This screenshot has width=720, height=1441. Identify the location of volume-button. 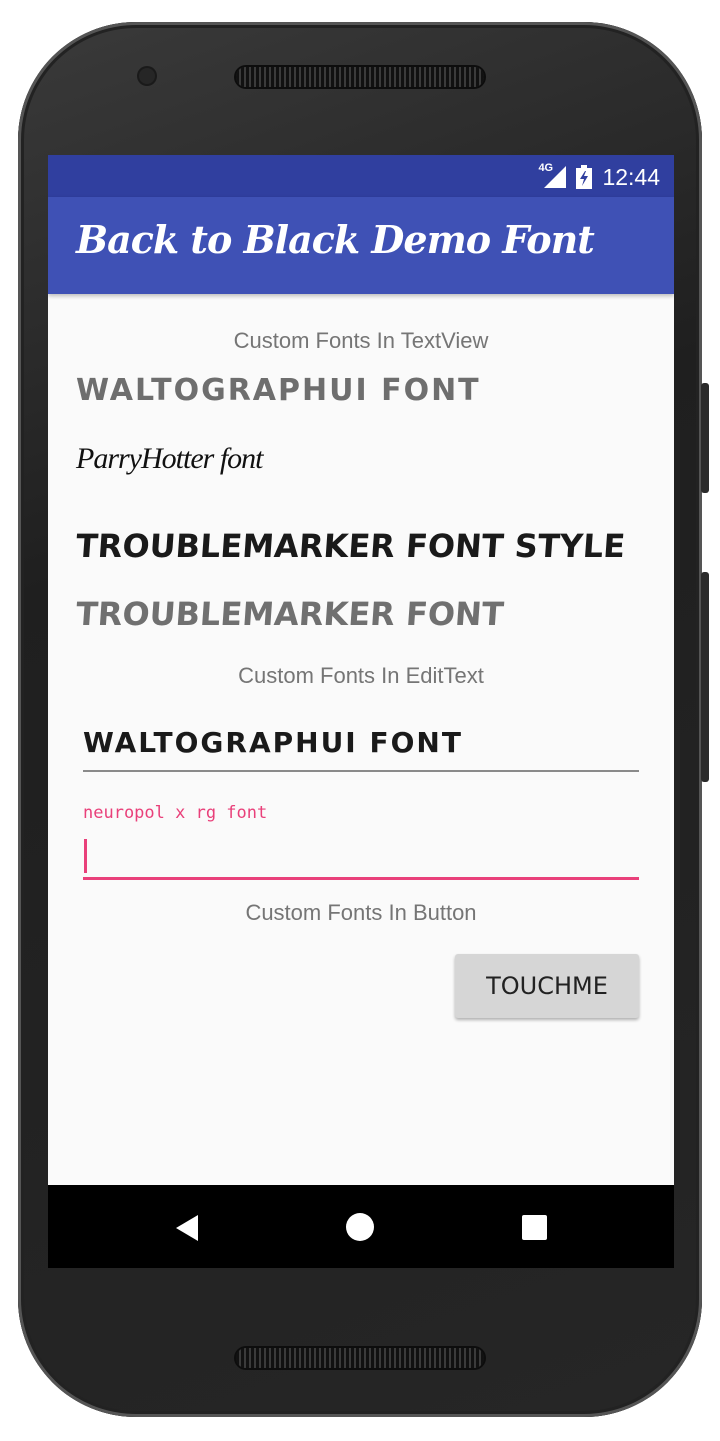
(705, 677).